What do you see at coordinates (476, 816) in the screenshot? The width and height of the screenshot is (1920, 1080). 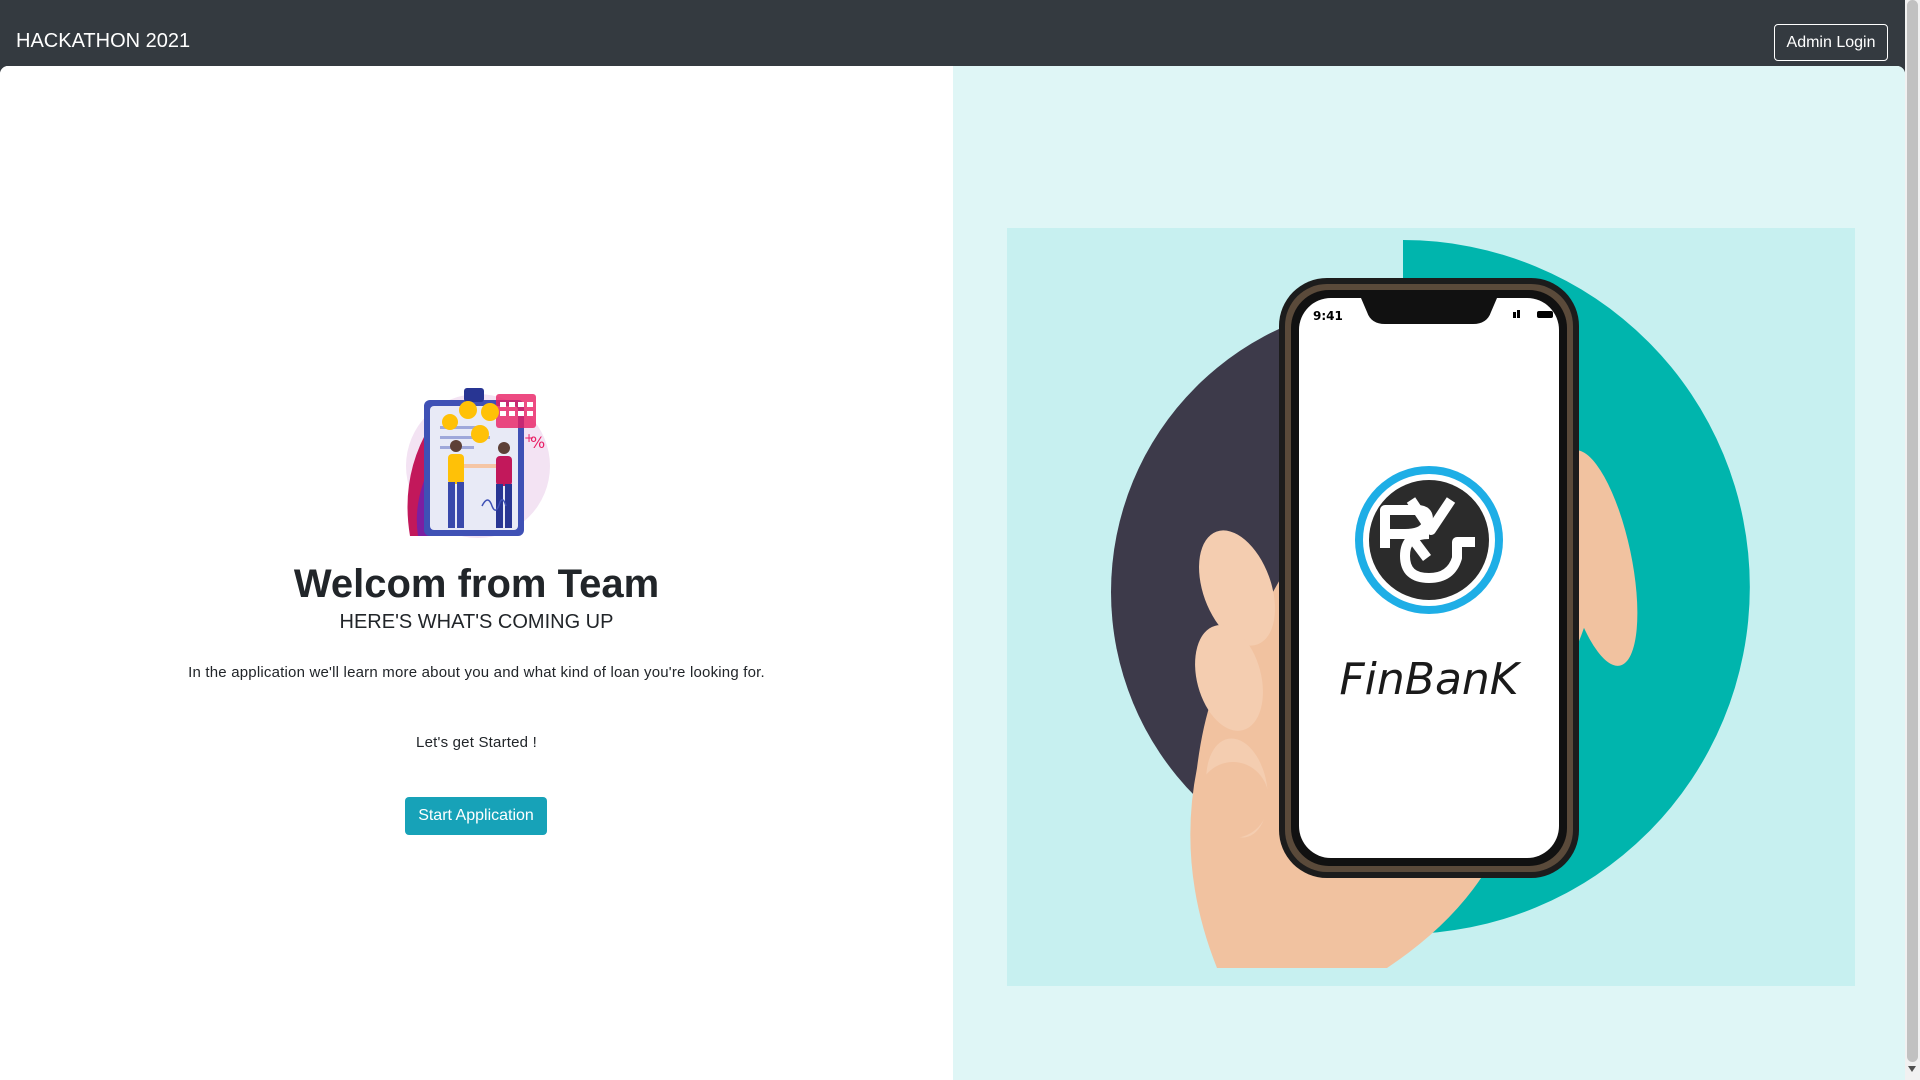 I see `start-application-button: Start Application` at bounding box center [476, 816].